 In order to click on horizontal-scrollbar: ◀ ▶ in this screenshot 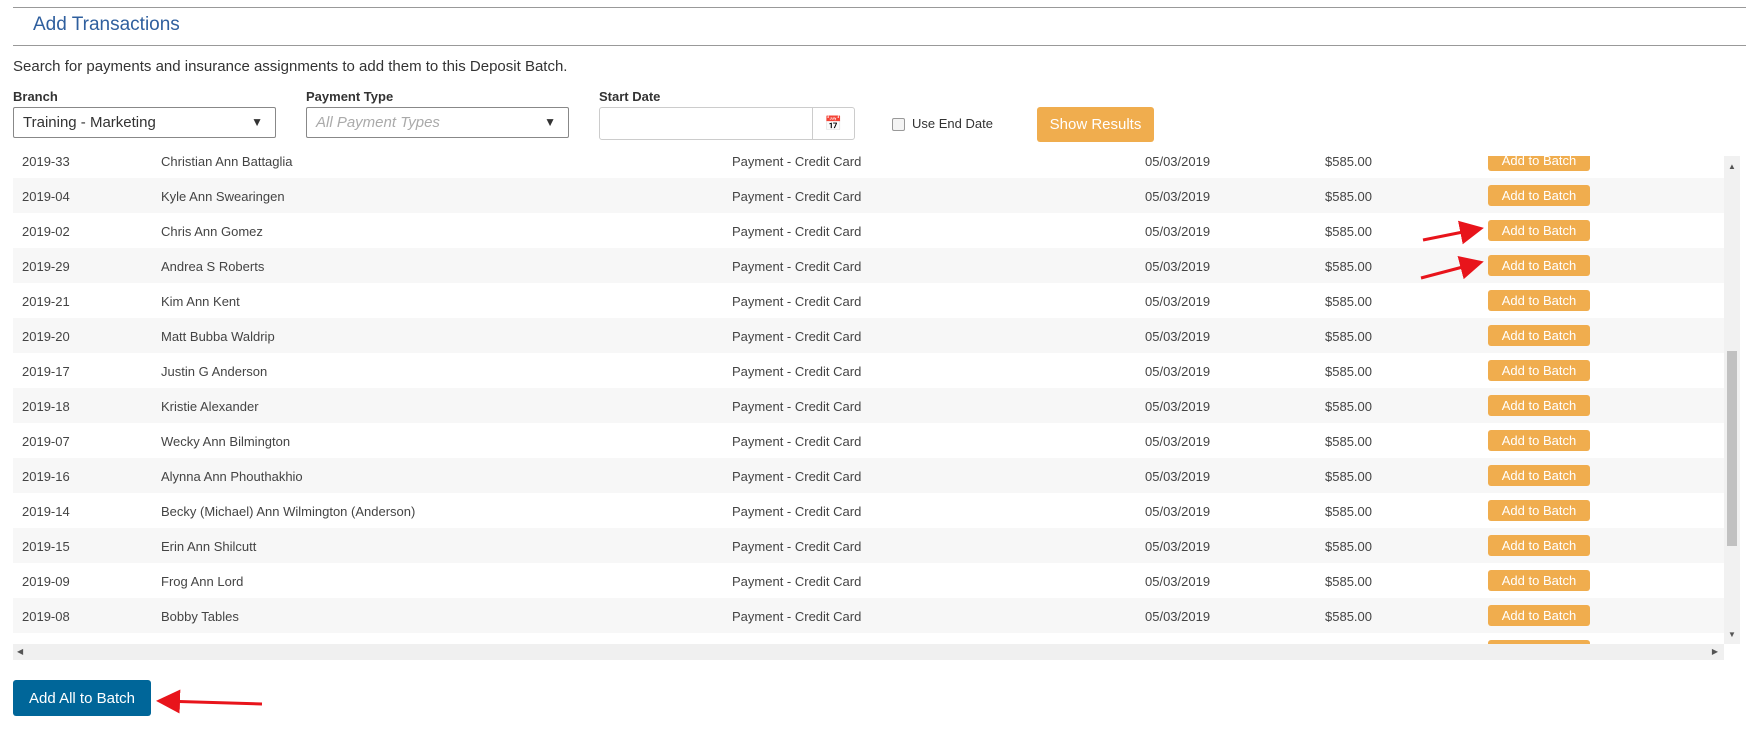, I will do `click(868, 652)`.